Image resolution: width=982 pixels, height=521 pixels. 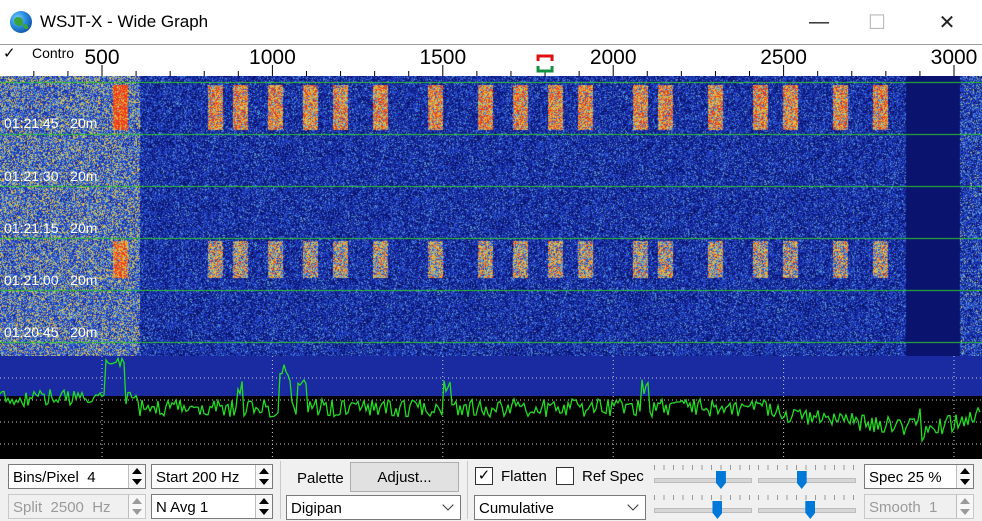 What do you see at coordinates (954, 57) in the screenshot?
I see `scale-label: 3000` at bounding box center [954, 57].